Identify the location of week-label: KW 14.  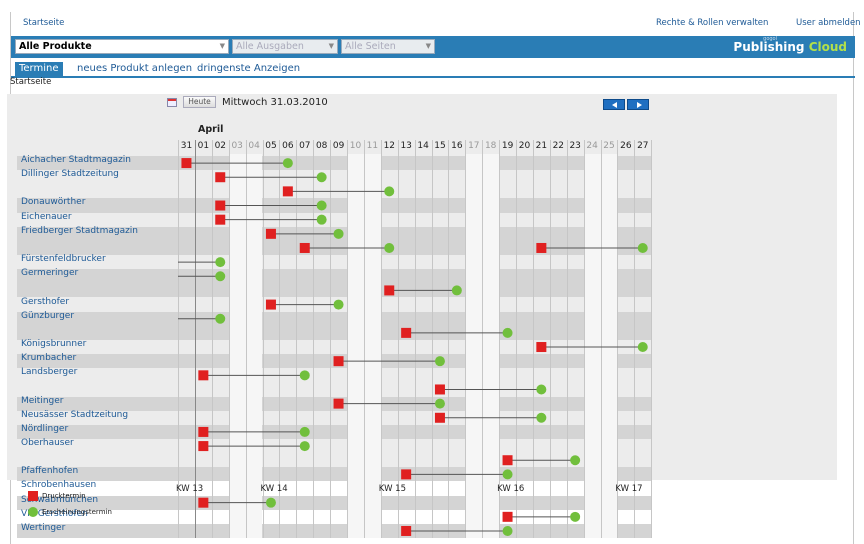
(274, 489).